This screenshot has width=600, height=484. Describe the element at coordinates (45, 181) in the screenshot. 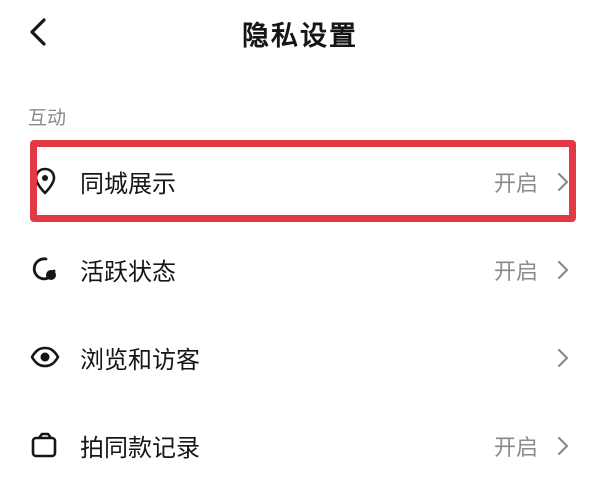

I see `location-pin-icon` at that location.